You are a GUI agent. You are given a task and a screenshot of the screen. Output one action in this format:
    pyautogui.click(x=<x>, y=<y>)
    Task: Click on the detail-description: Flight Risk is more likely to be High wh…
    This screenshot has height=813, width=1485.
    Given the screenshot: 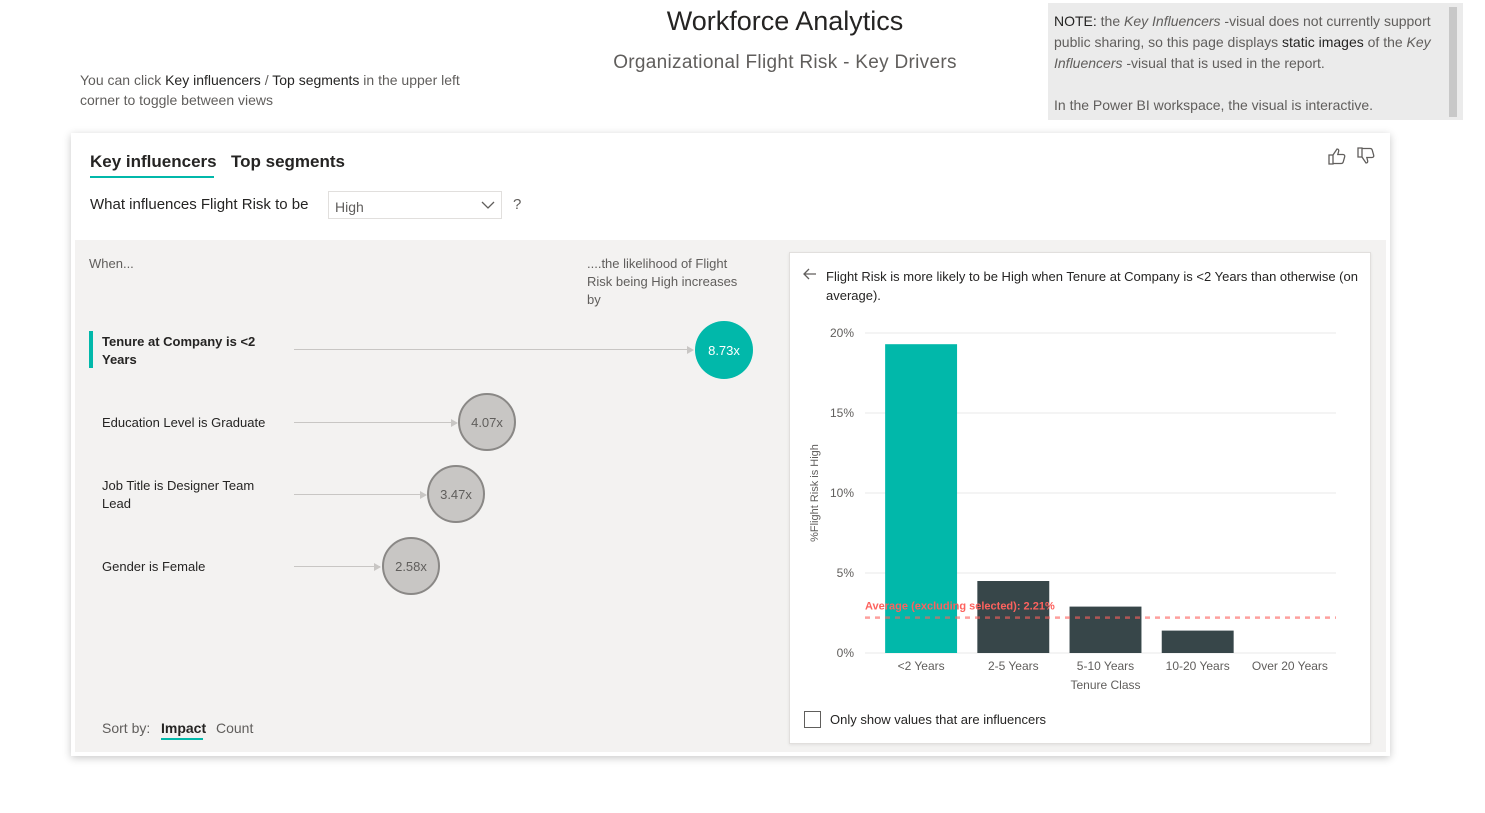 What is the action you would take?
    pyautogui.click(x=1092, y=286)
    